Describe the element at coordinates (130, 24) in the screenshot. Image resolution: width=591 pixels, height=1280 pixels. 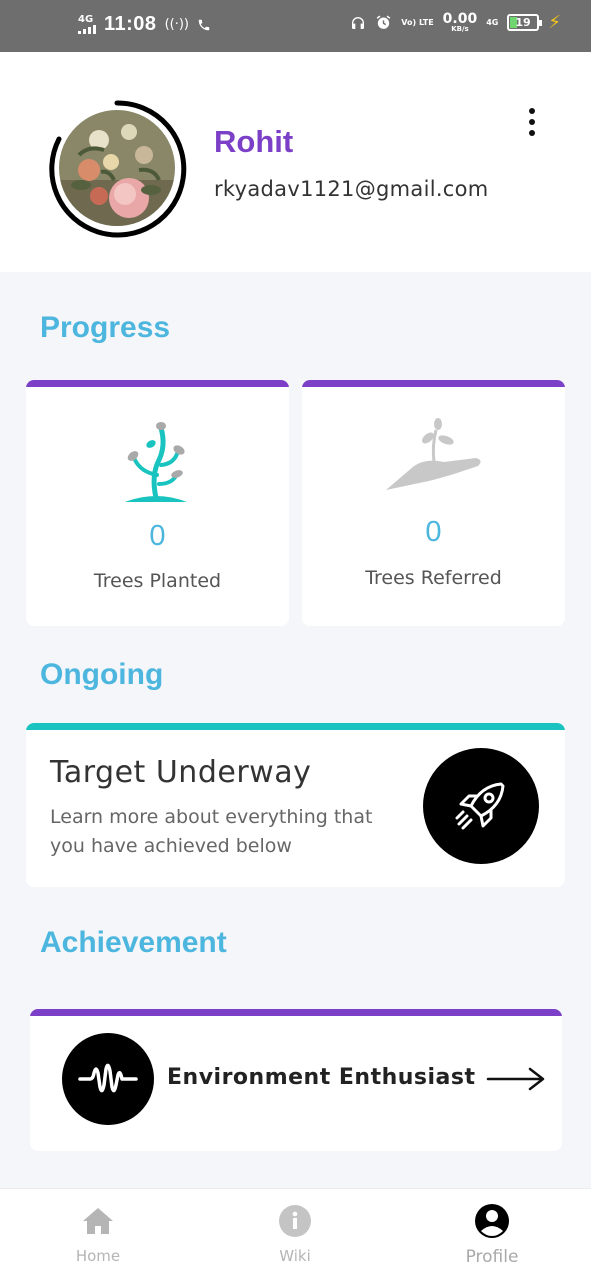
I see `clock: 11:08` at that location.